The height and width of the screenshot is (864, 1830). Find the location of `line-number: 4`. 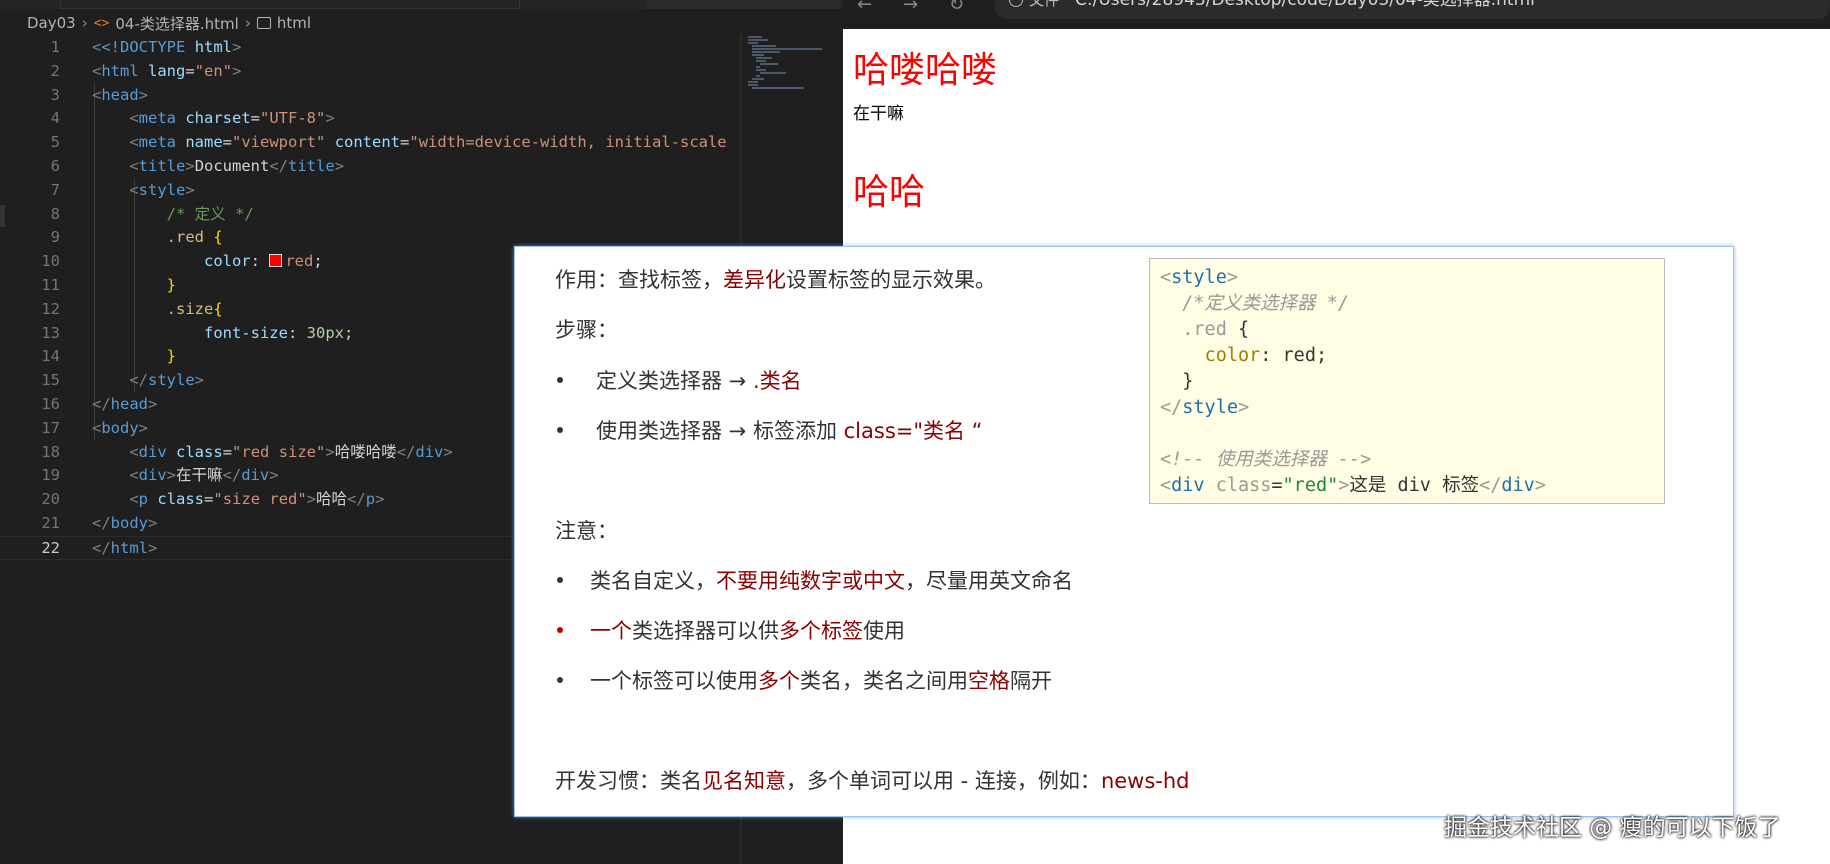

line-number: 4 is located at coordinates (55, 118).